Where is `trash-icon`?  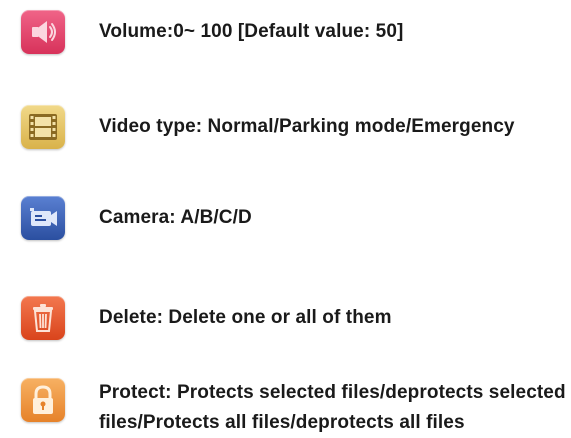 trash-icon is located at coordinates (43, 318).